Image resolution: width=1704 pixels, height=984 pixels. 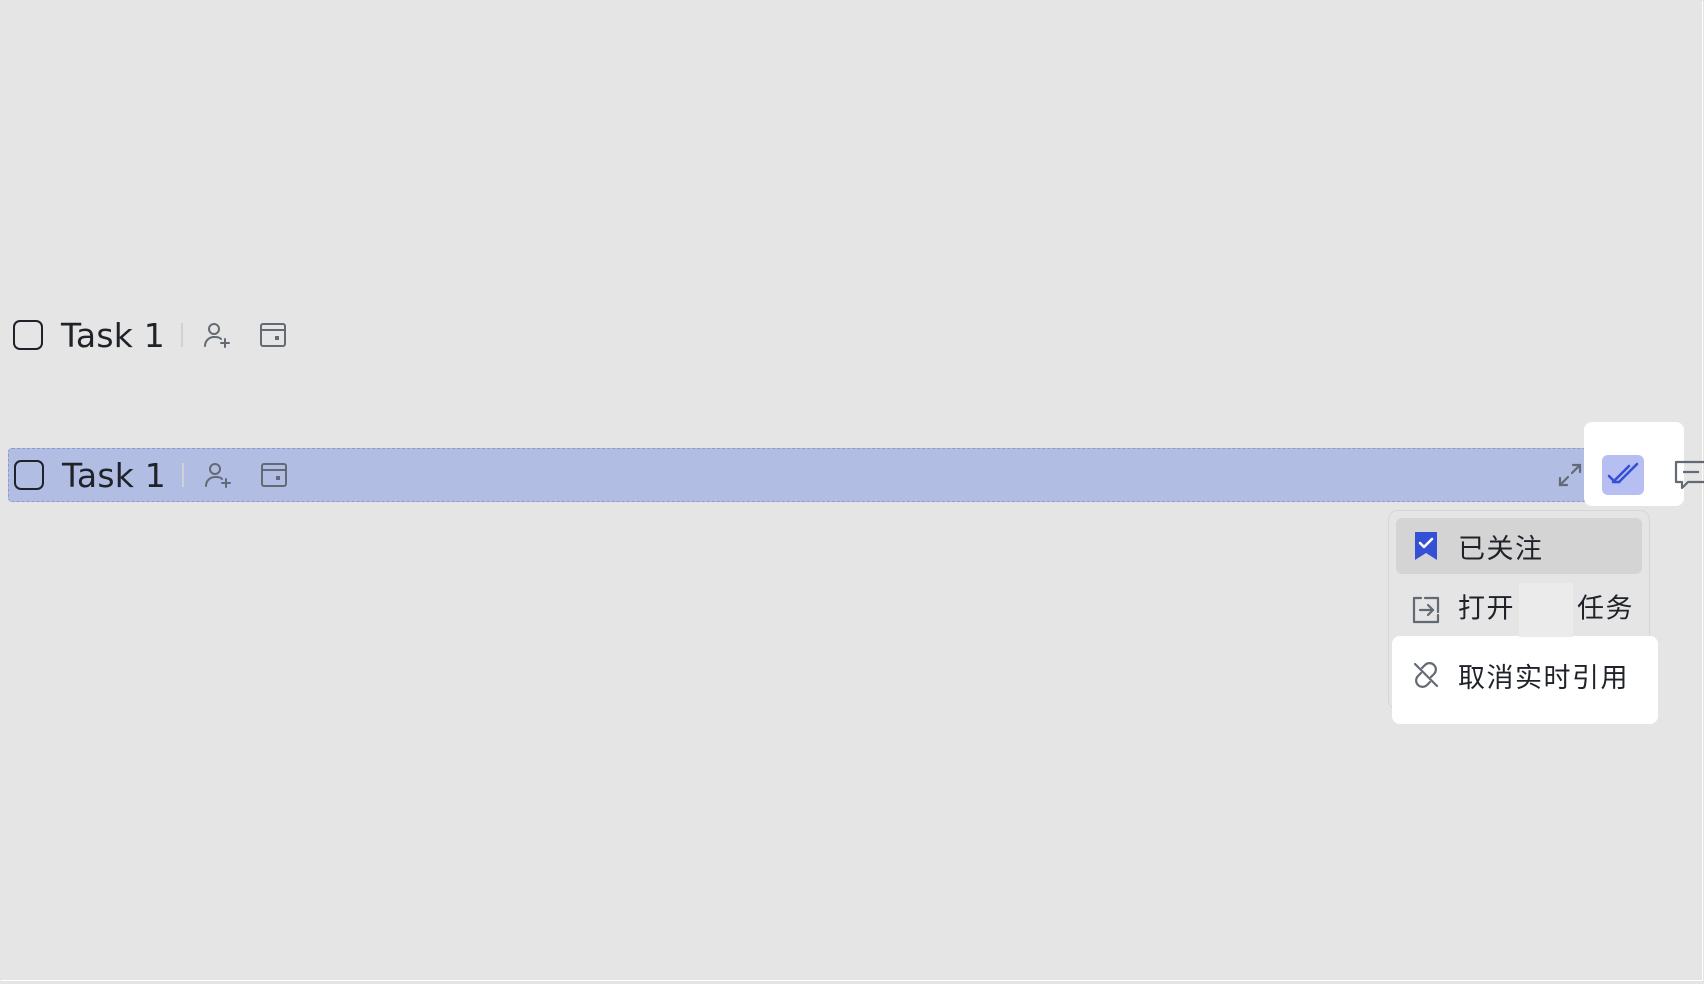 I want to click on menu-item-followed: 已关注, so click(x=1519, y=546).